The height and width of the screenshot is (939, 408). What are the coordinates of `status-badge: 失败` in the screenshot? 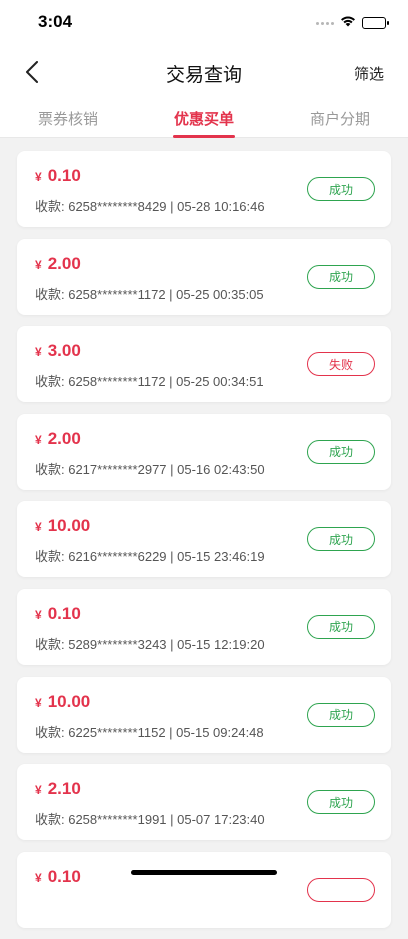 It's located at (341, 364).